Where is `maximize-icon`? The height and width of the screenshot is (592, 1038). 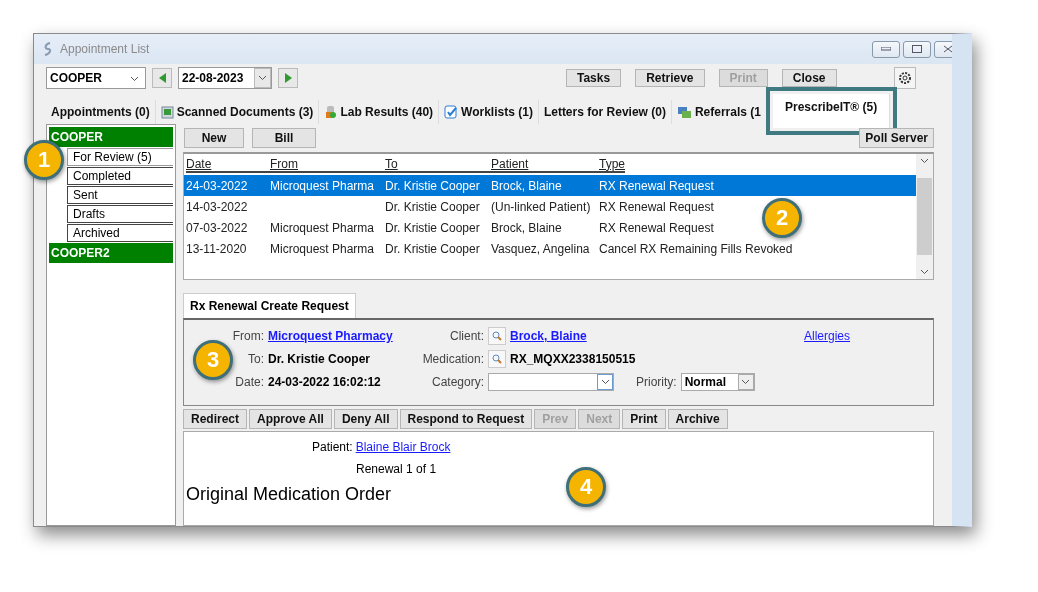
maximize-icon is located at coordinates (917, 49).